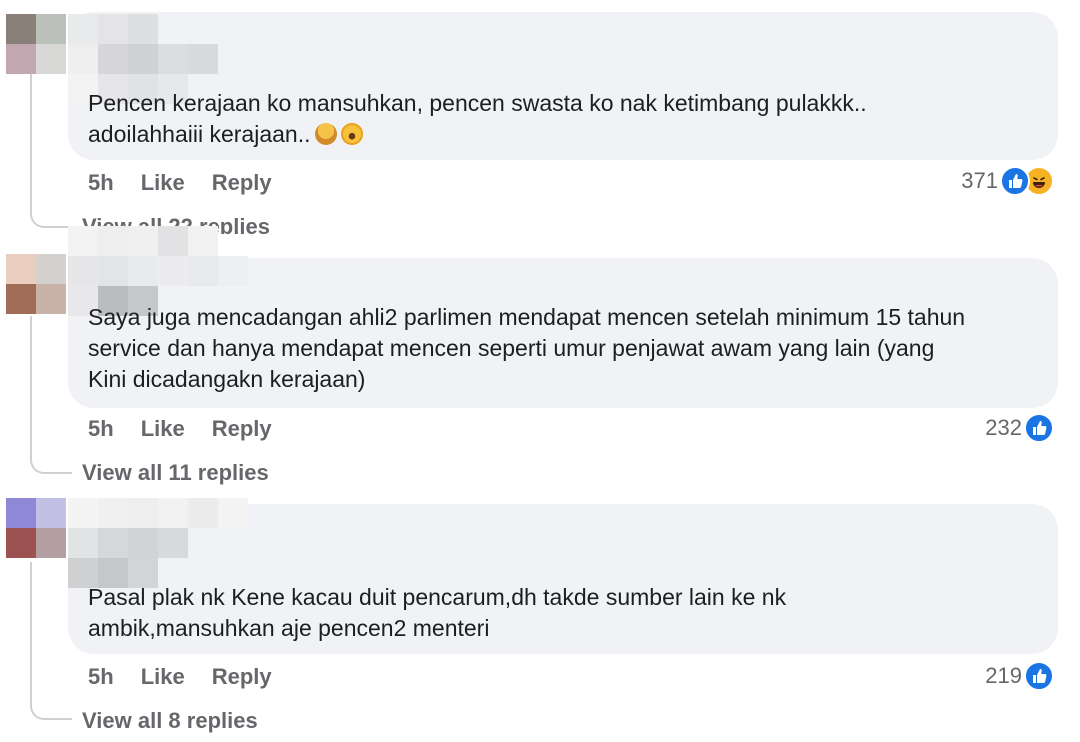 The width and height of the screenshot is (1080, 742). Describe the element at coordinates (175, 473) in the screenshot. I see `view-replies-link: View all 11 replies` at that location.